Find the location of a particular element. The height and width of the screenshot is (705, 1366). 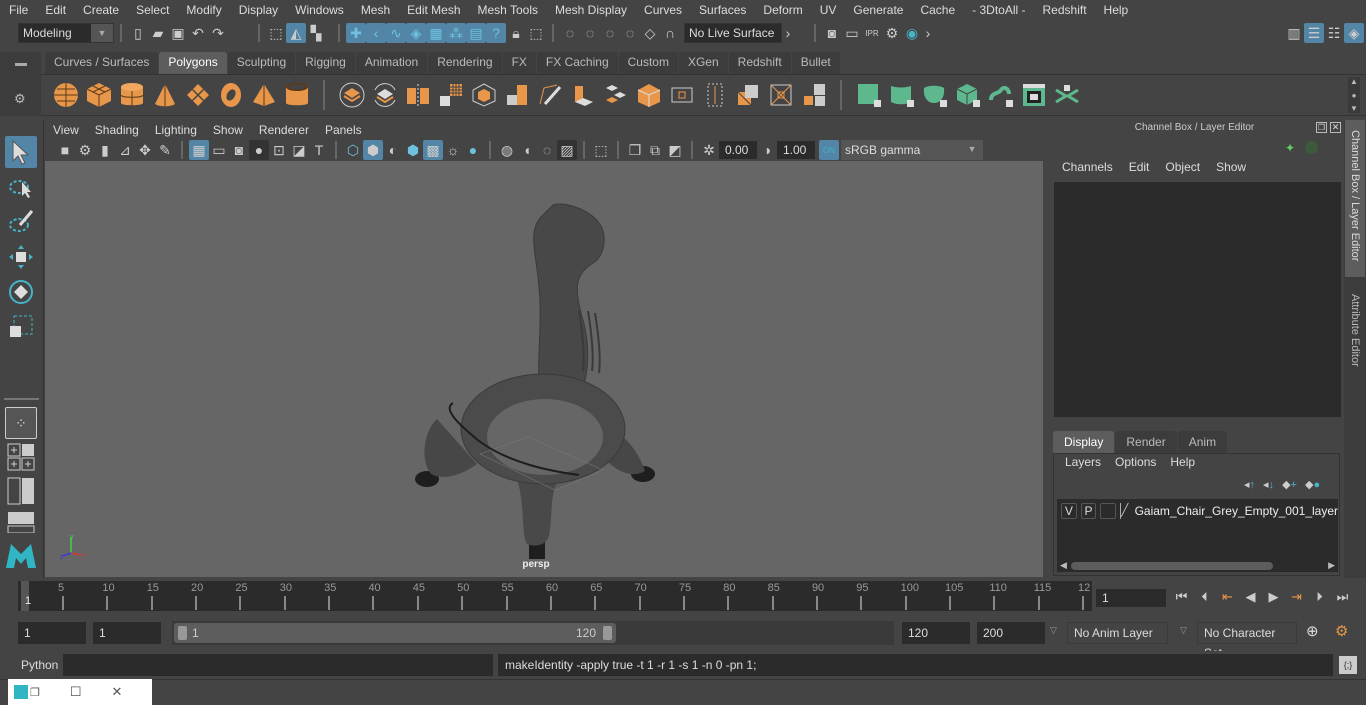

add-divisions-icon is located at coordinates (682, 95).